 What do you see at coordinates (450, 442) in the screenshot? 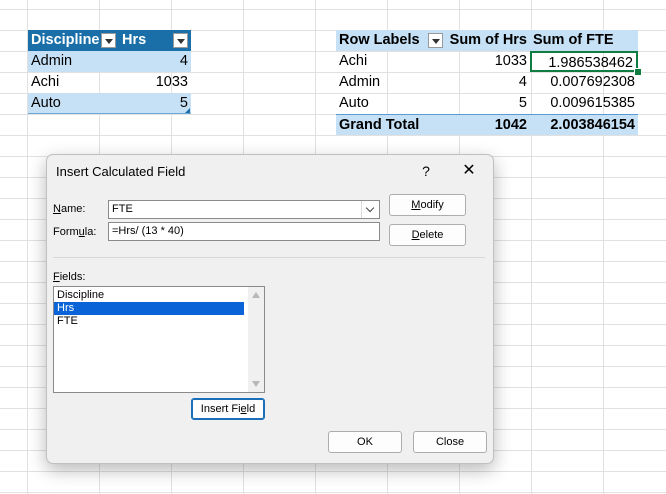
I see `close-button: Close` at bounding box center [450, 442].